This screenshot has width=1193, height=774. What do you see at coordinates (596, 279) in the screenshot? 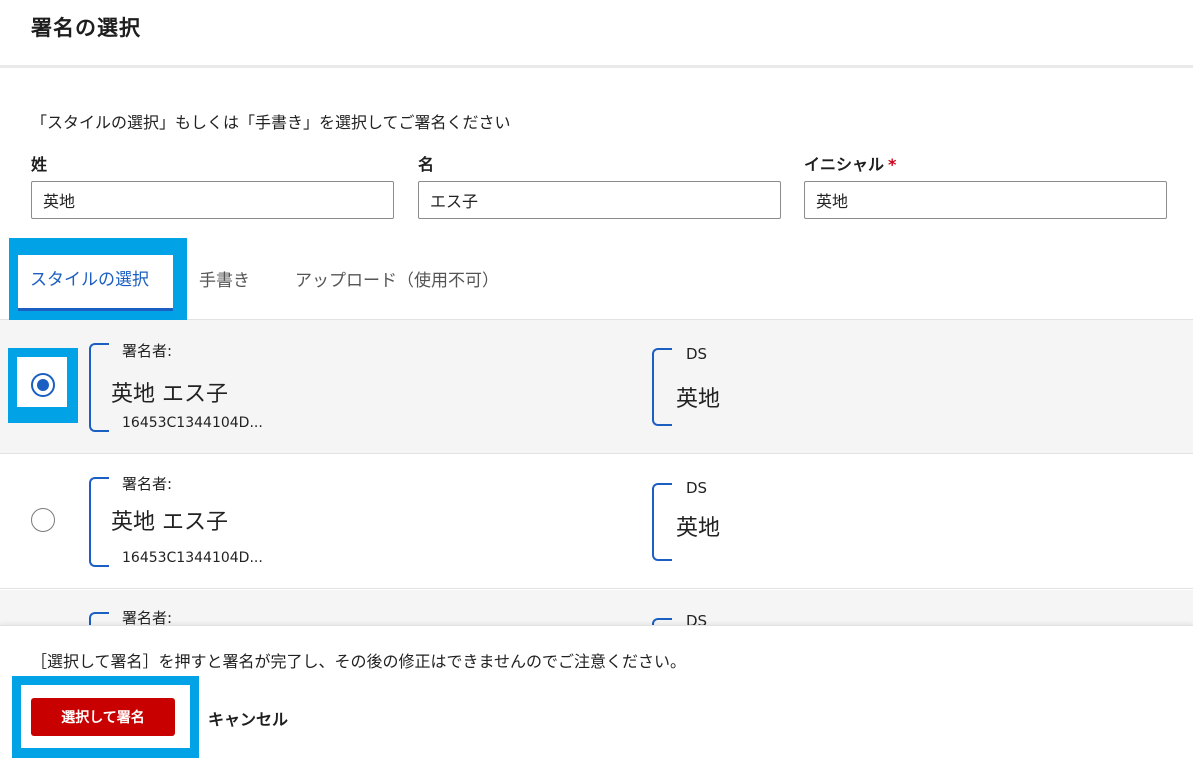
I see `signature-tabs: スタイルの選択 手書き アップロード（使用不可）` at bounding box center [596, 279].